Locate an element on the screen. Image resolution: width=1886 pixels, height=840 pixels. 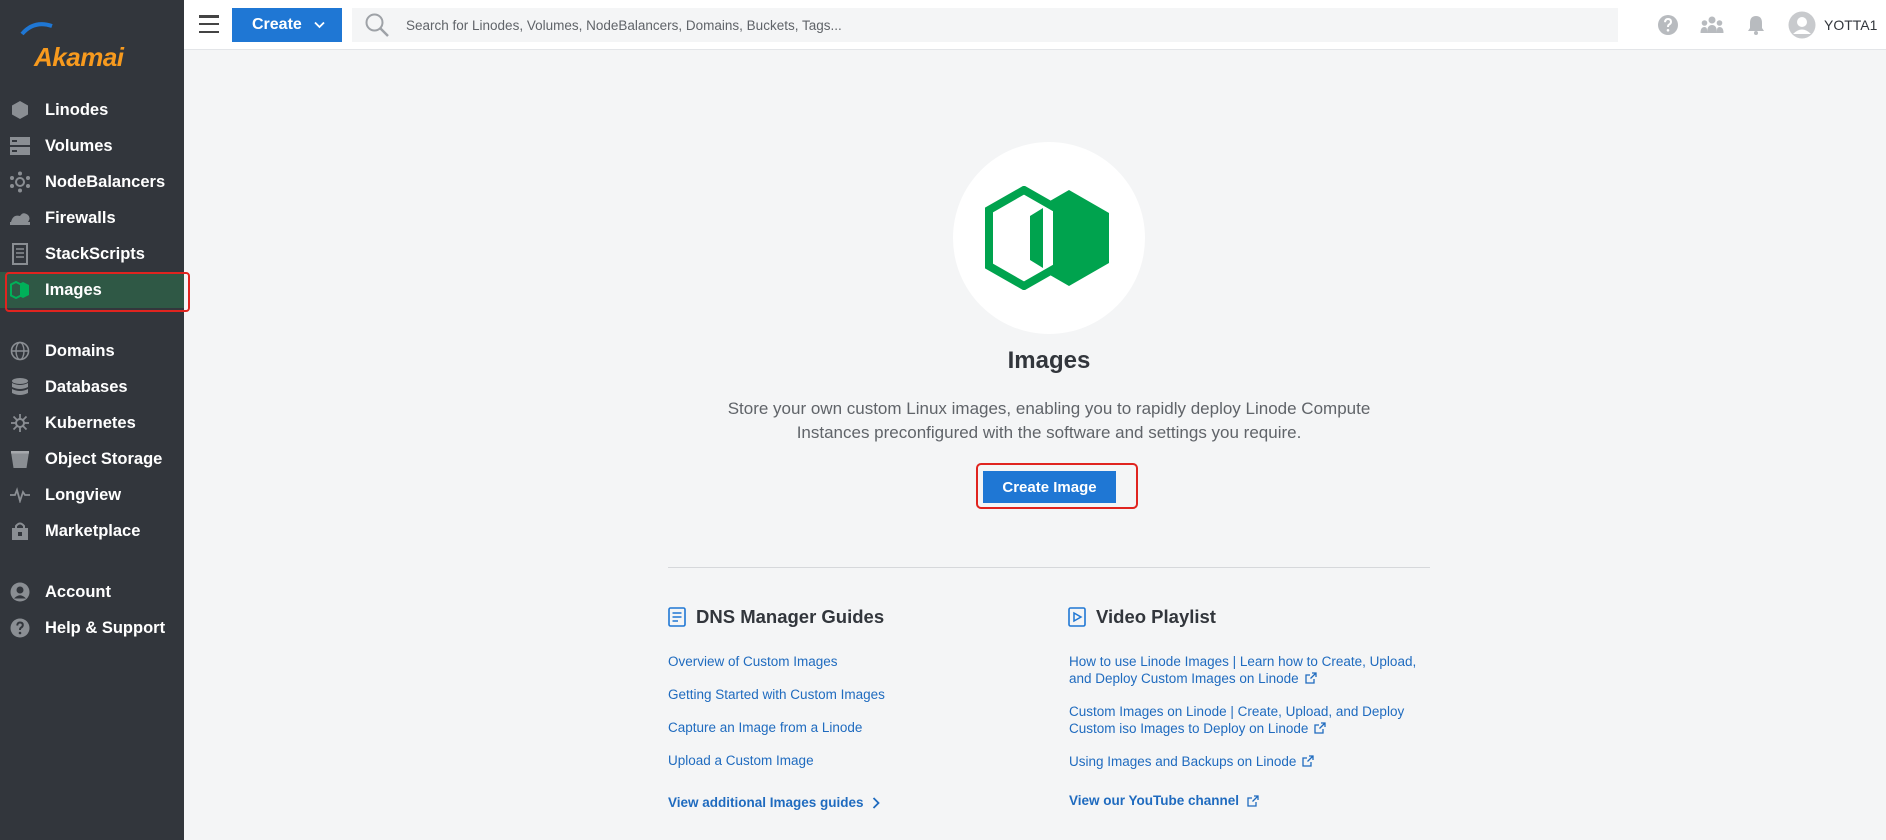
sidebar-item-account: Account is located at coordinates (92, 592).